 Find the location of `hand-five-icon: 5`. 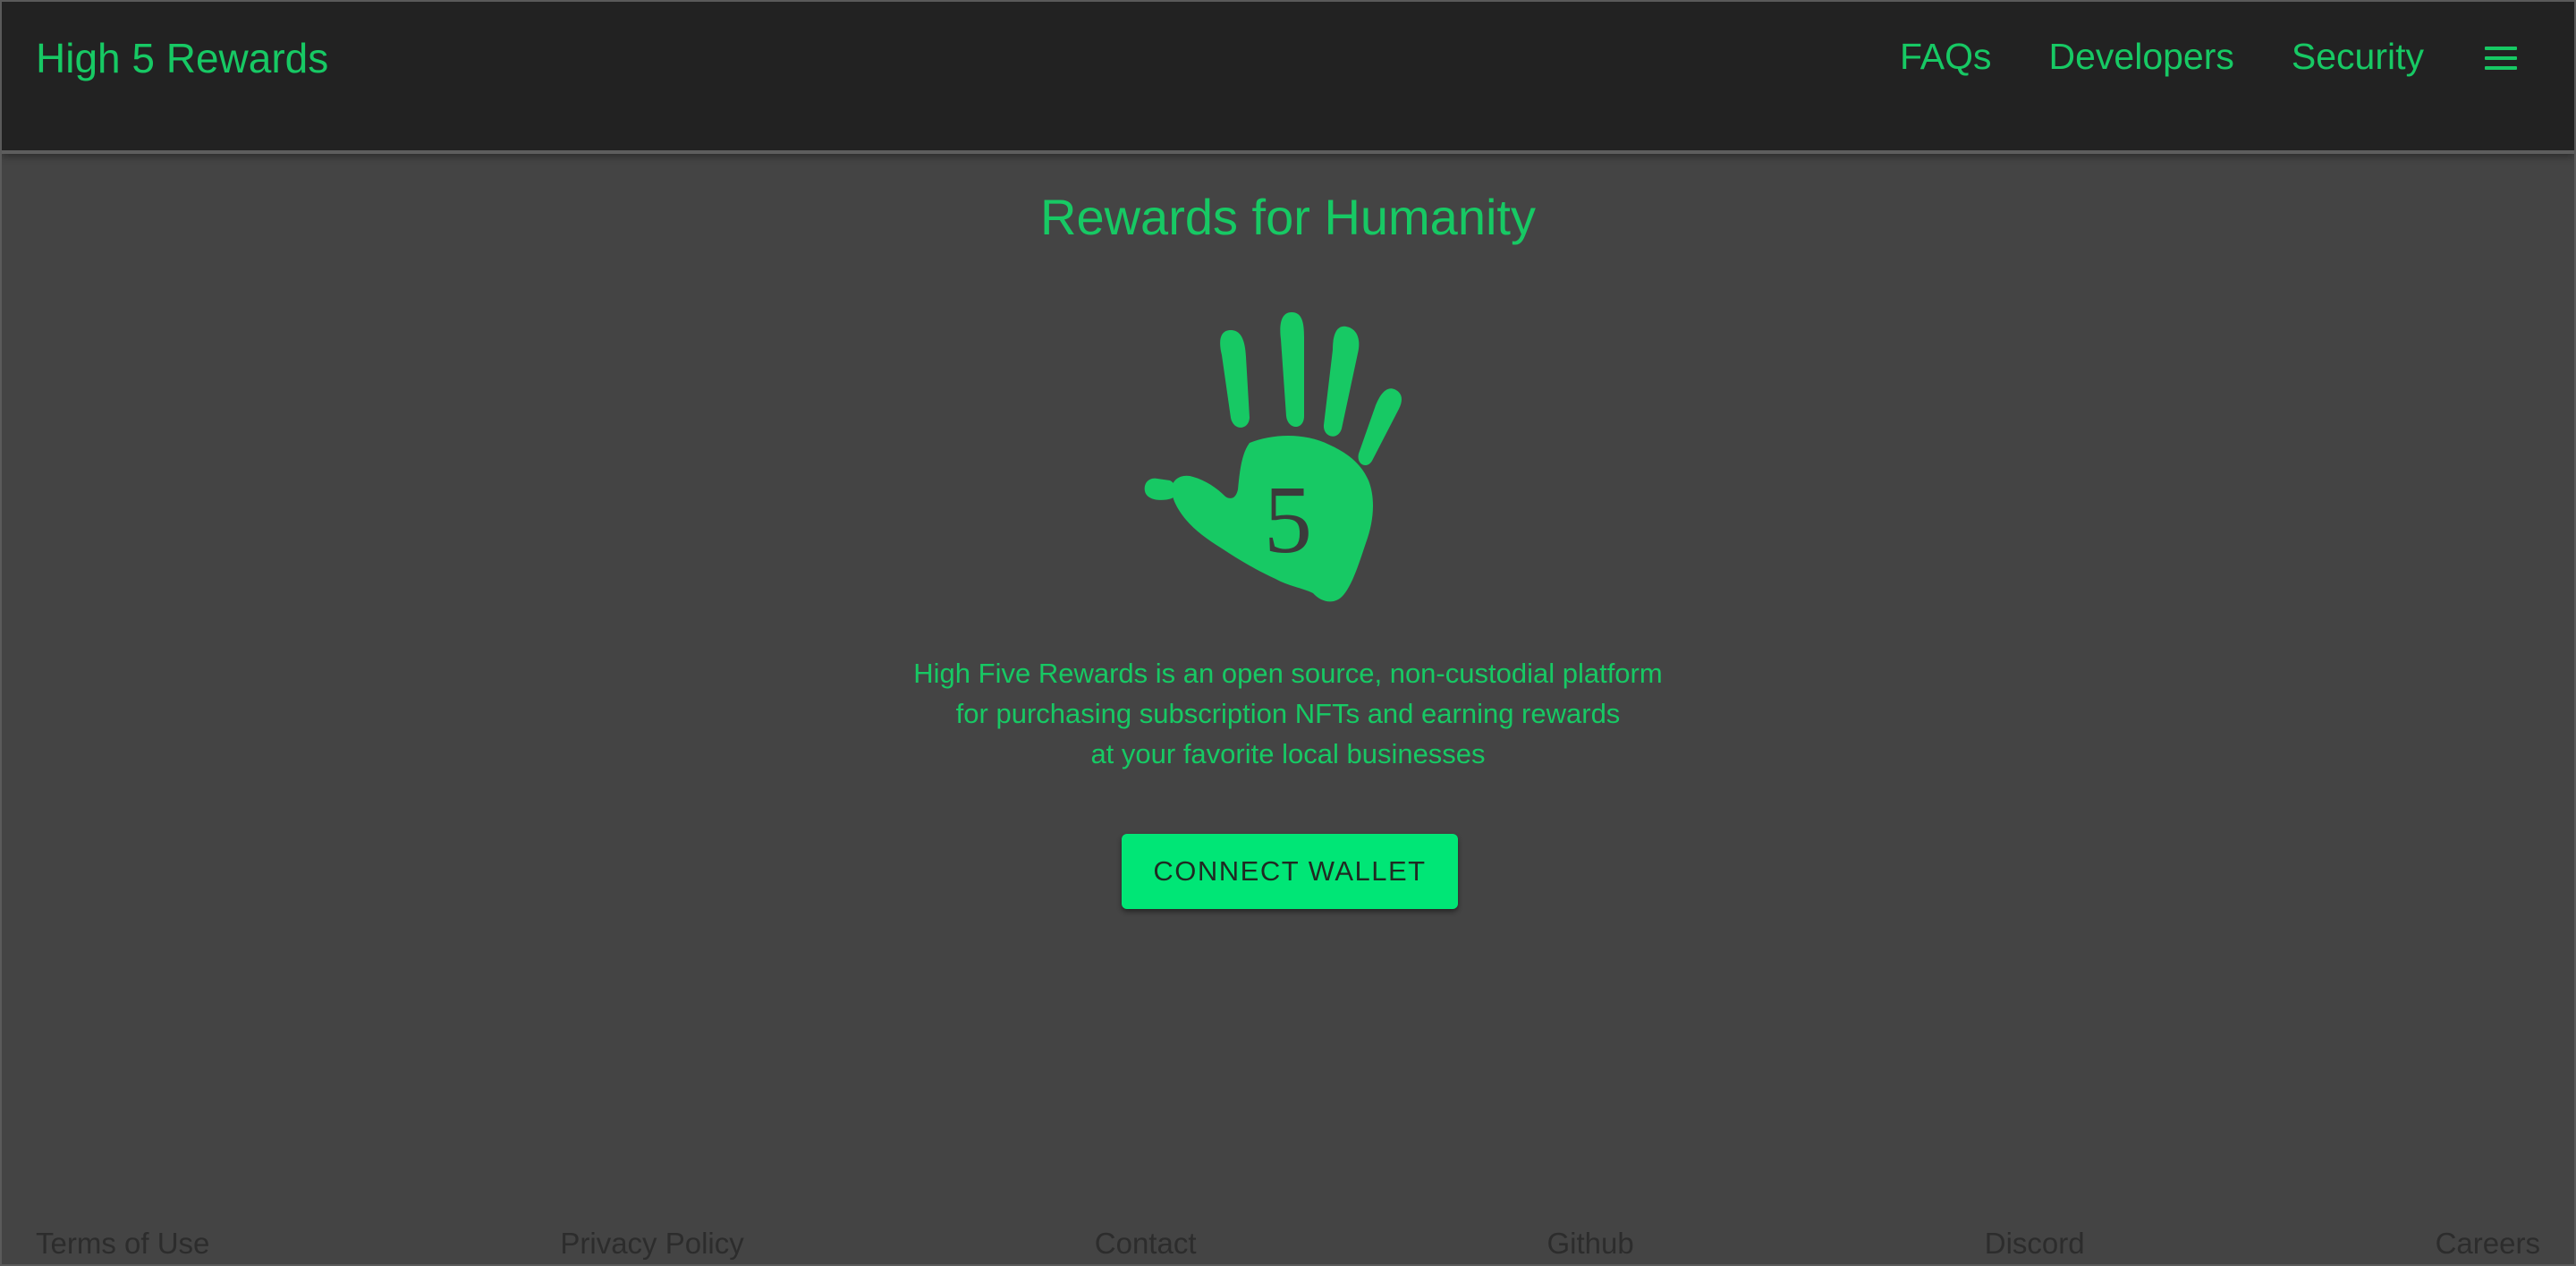

hand-five-icon: 5 is located at coordinates (1273, 457).